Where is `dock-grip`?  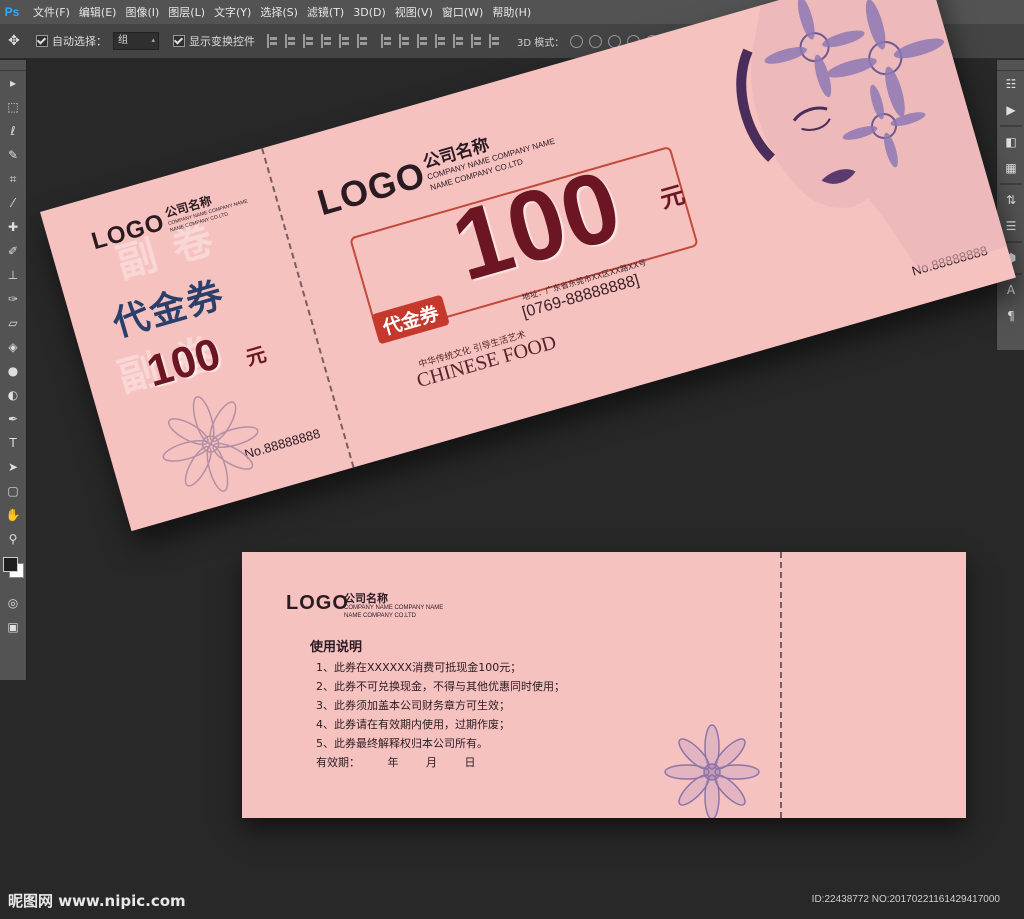 dock-grip is located at coordinates (1010, 65).